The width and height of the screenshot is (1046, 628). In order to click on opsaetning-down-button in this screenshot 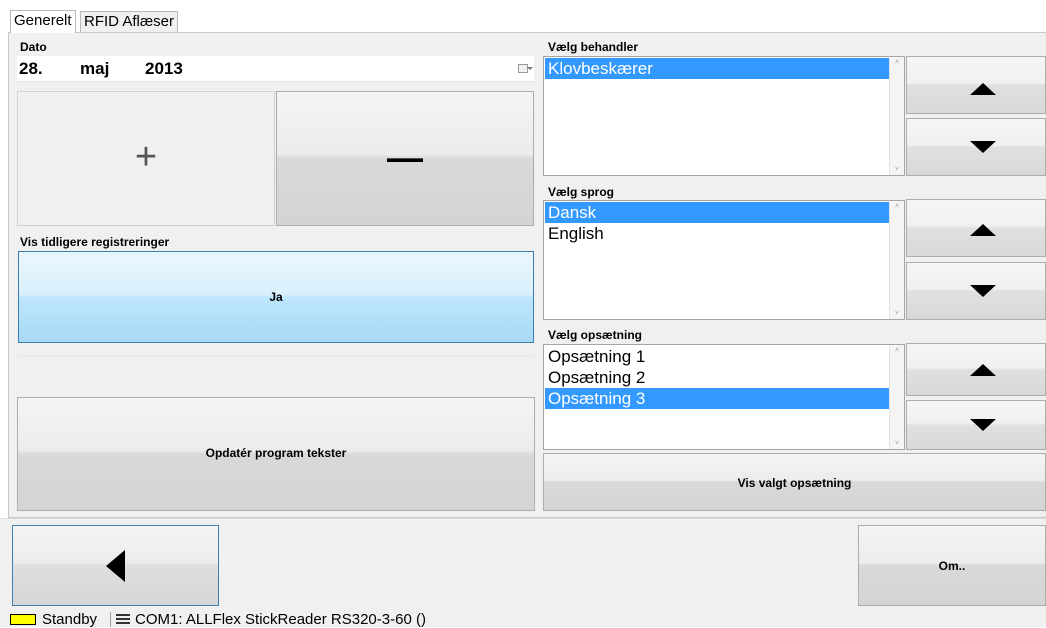, I will do `click(976, 425)`.